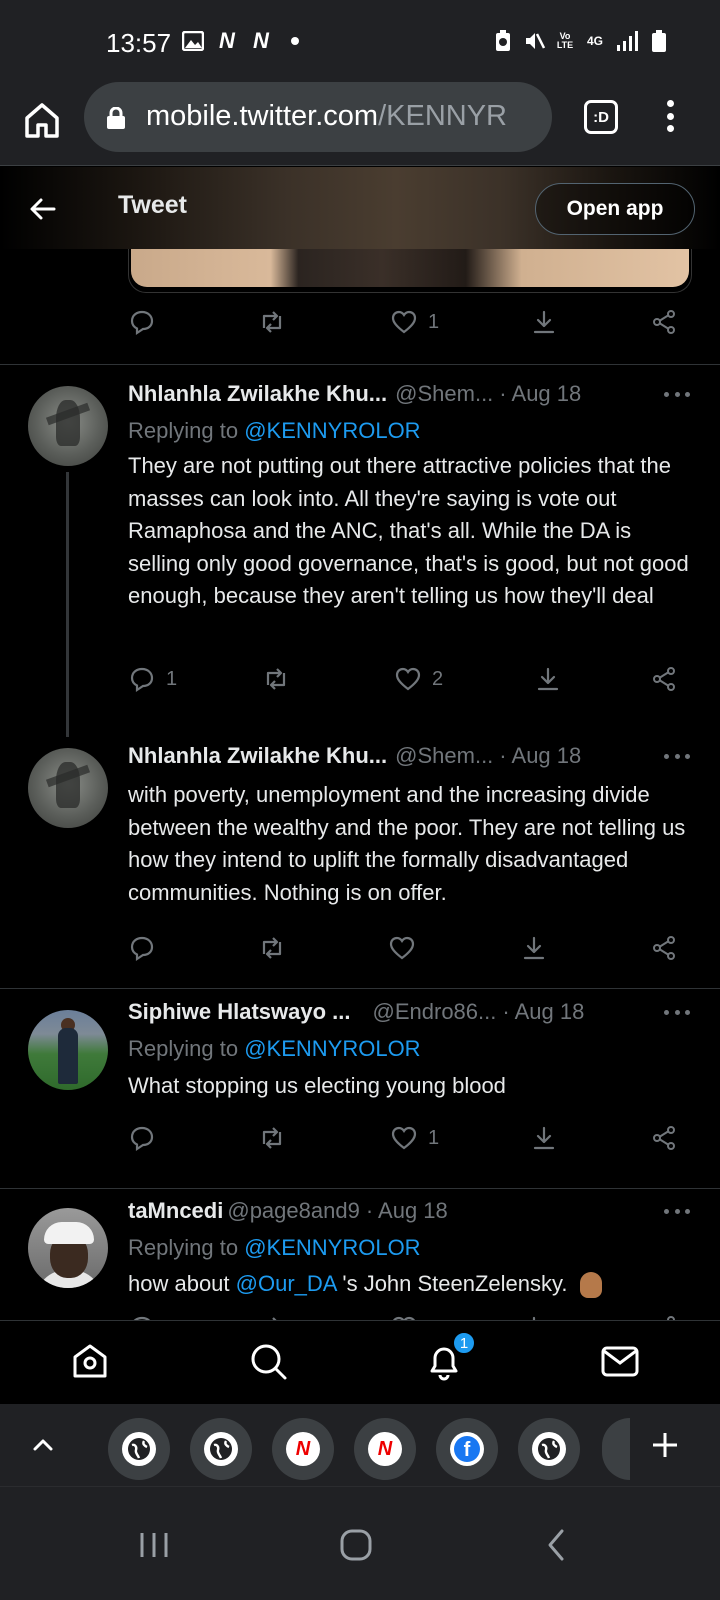 This screenshot has width=720, height=1600. Describe the element at coordinates (670, 116) in the screenshot. I see `browser-menu-button` at that location.